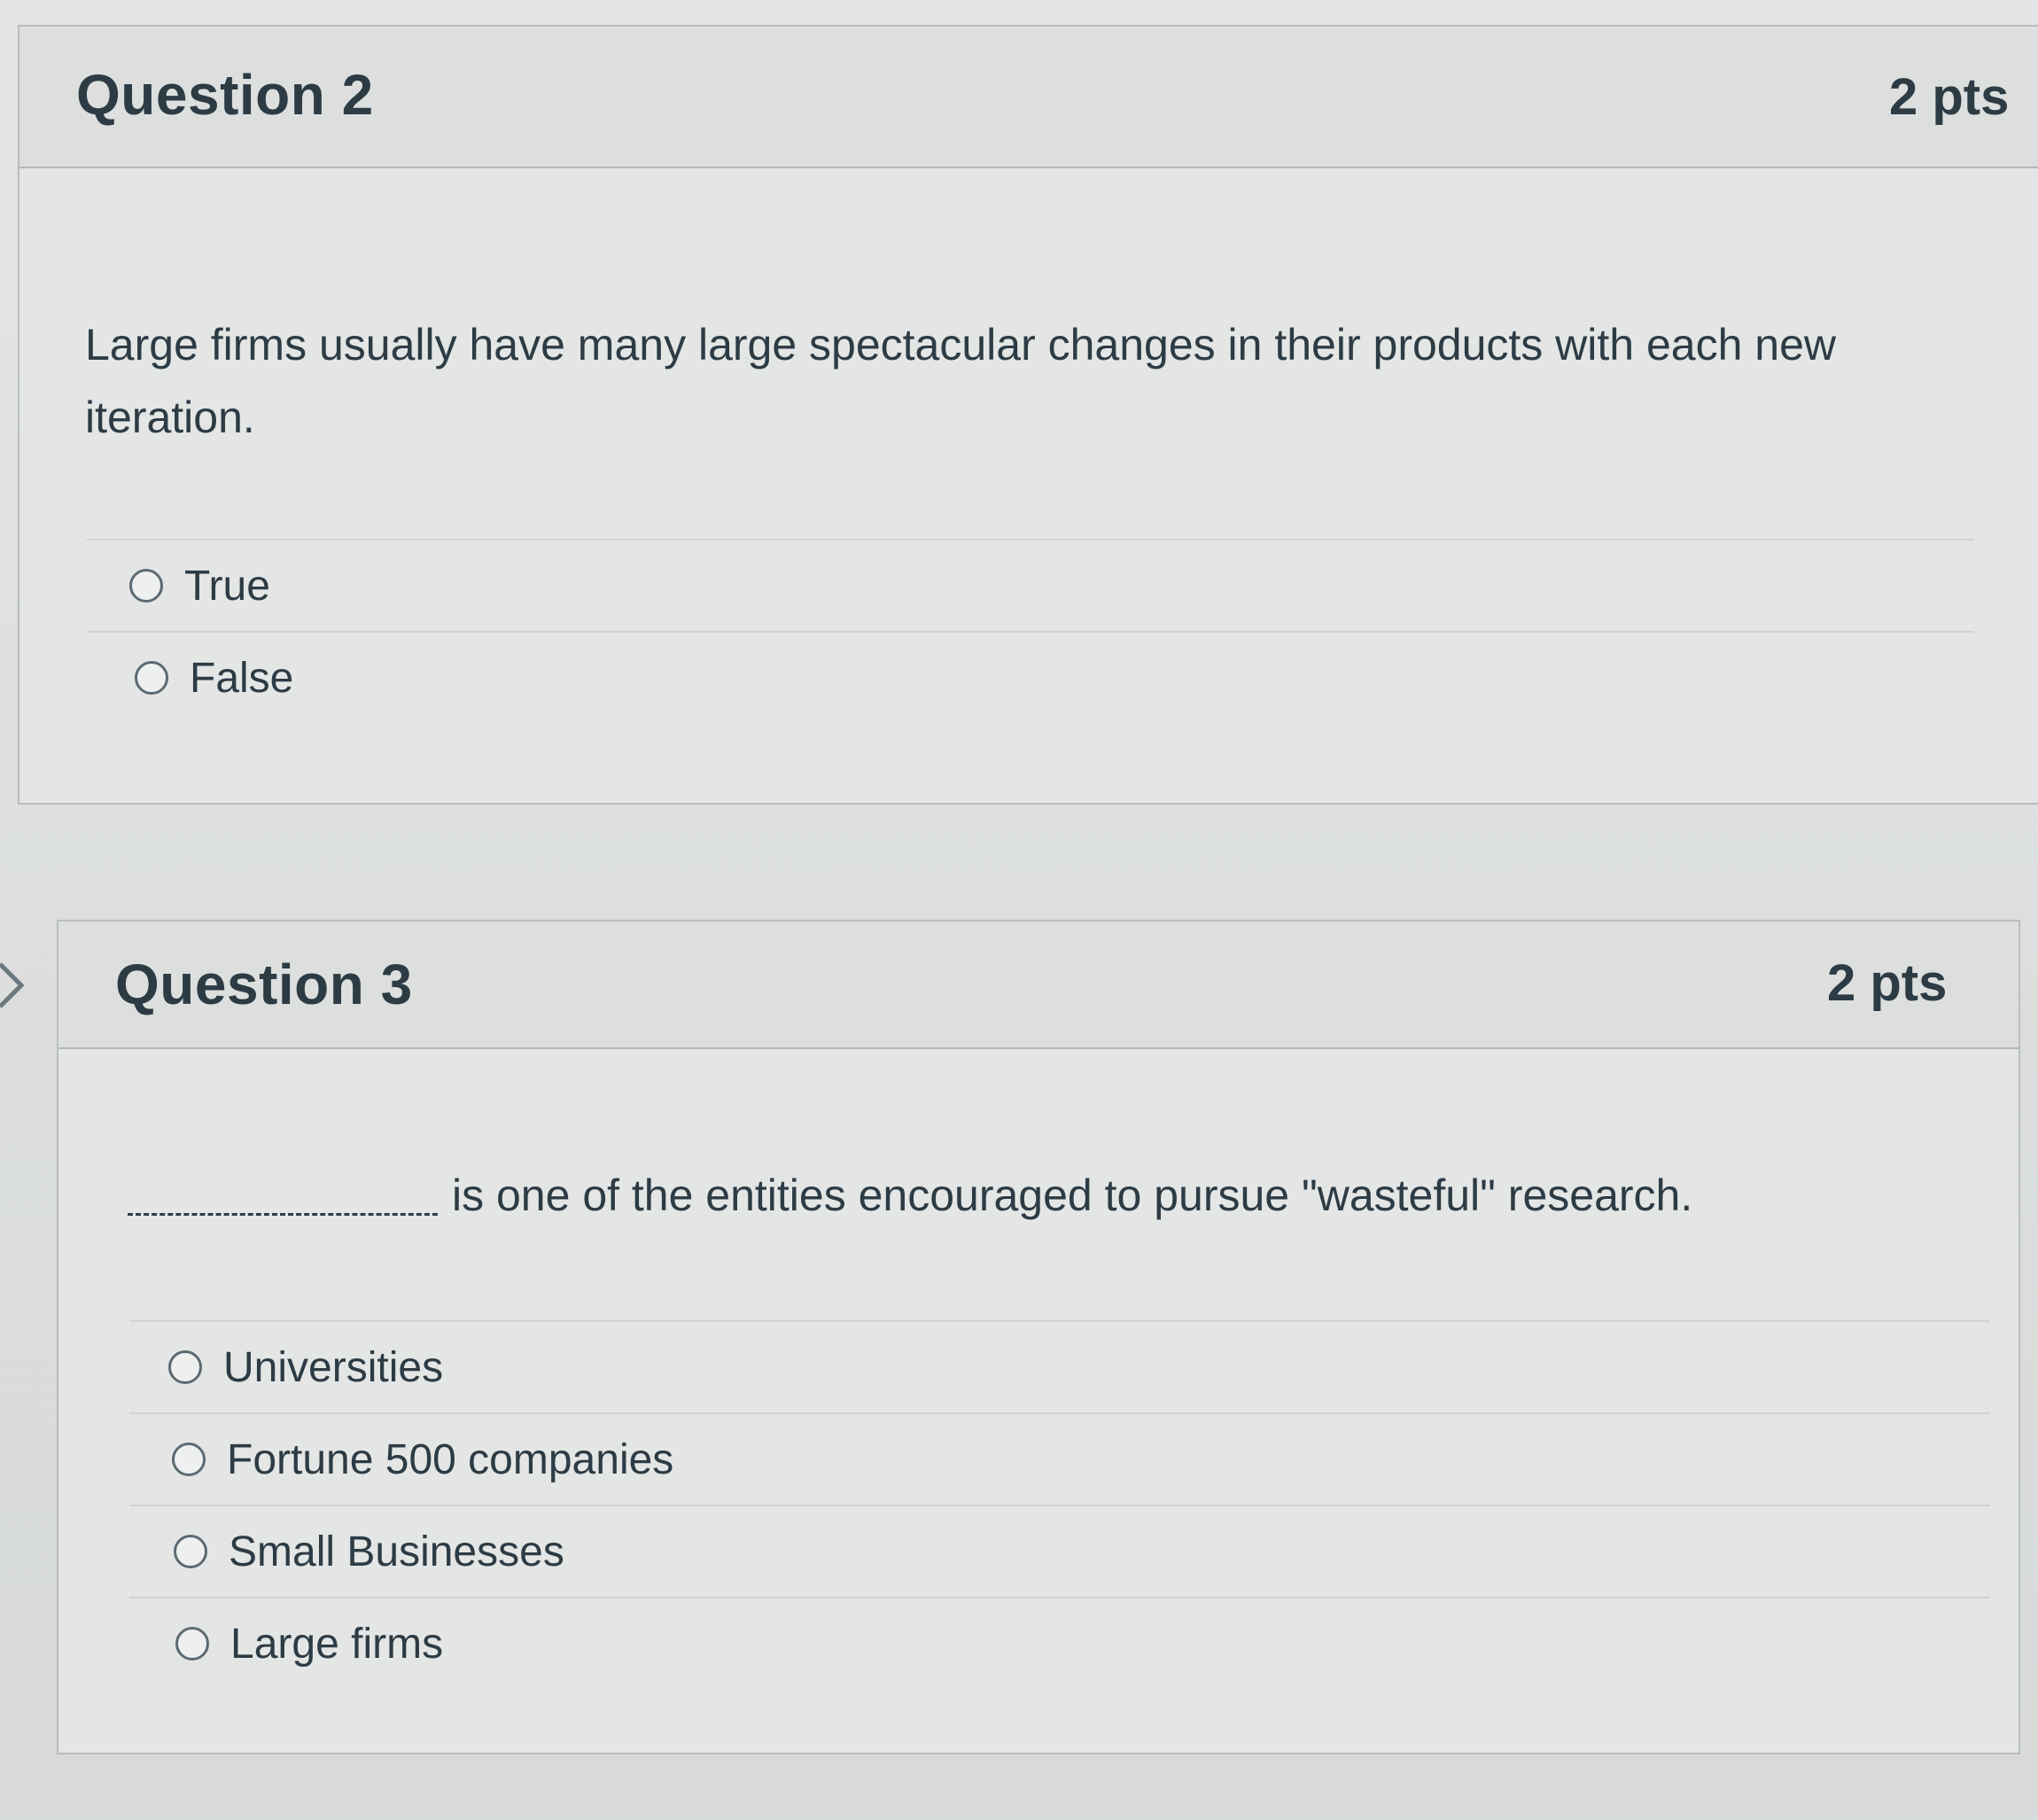 This screenshot has width=2038, height=1820. What do you see at coordinates (337, 1644) in the screenshot?
I see `answer-label: Large firms` at bounding box center [337, 1644].